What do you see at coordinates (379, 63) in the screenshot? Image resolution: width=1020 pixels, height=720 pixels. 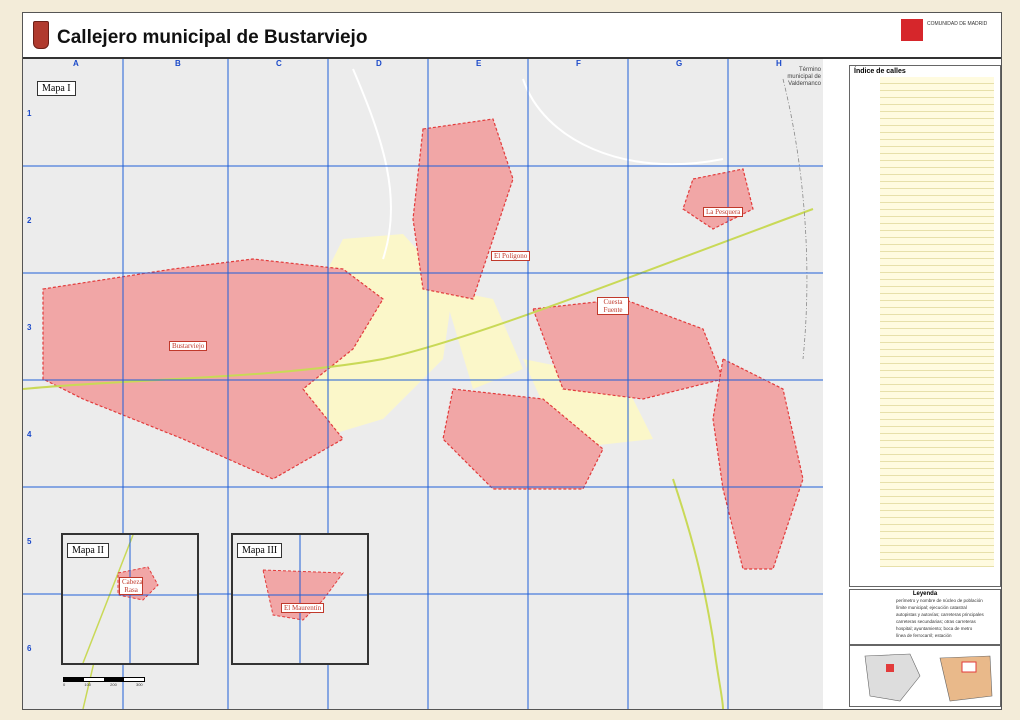 I see `grid-col-d: D` at bounding box center [379, 63].